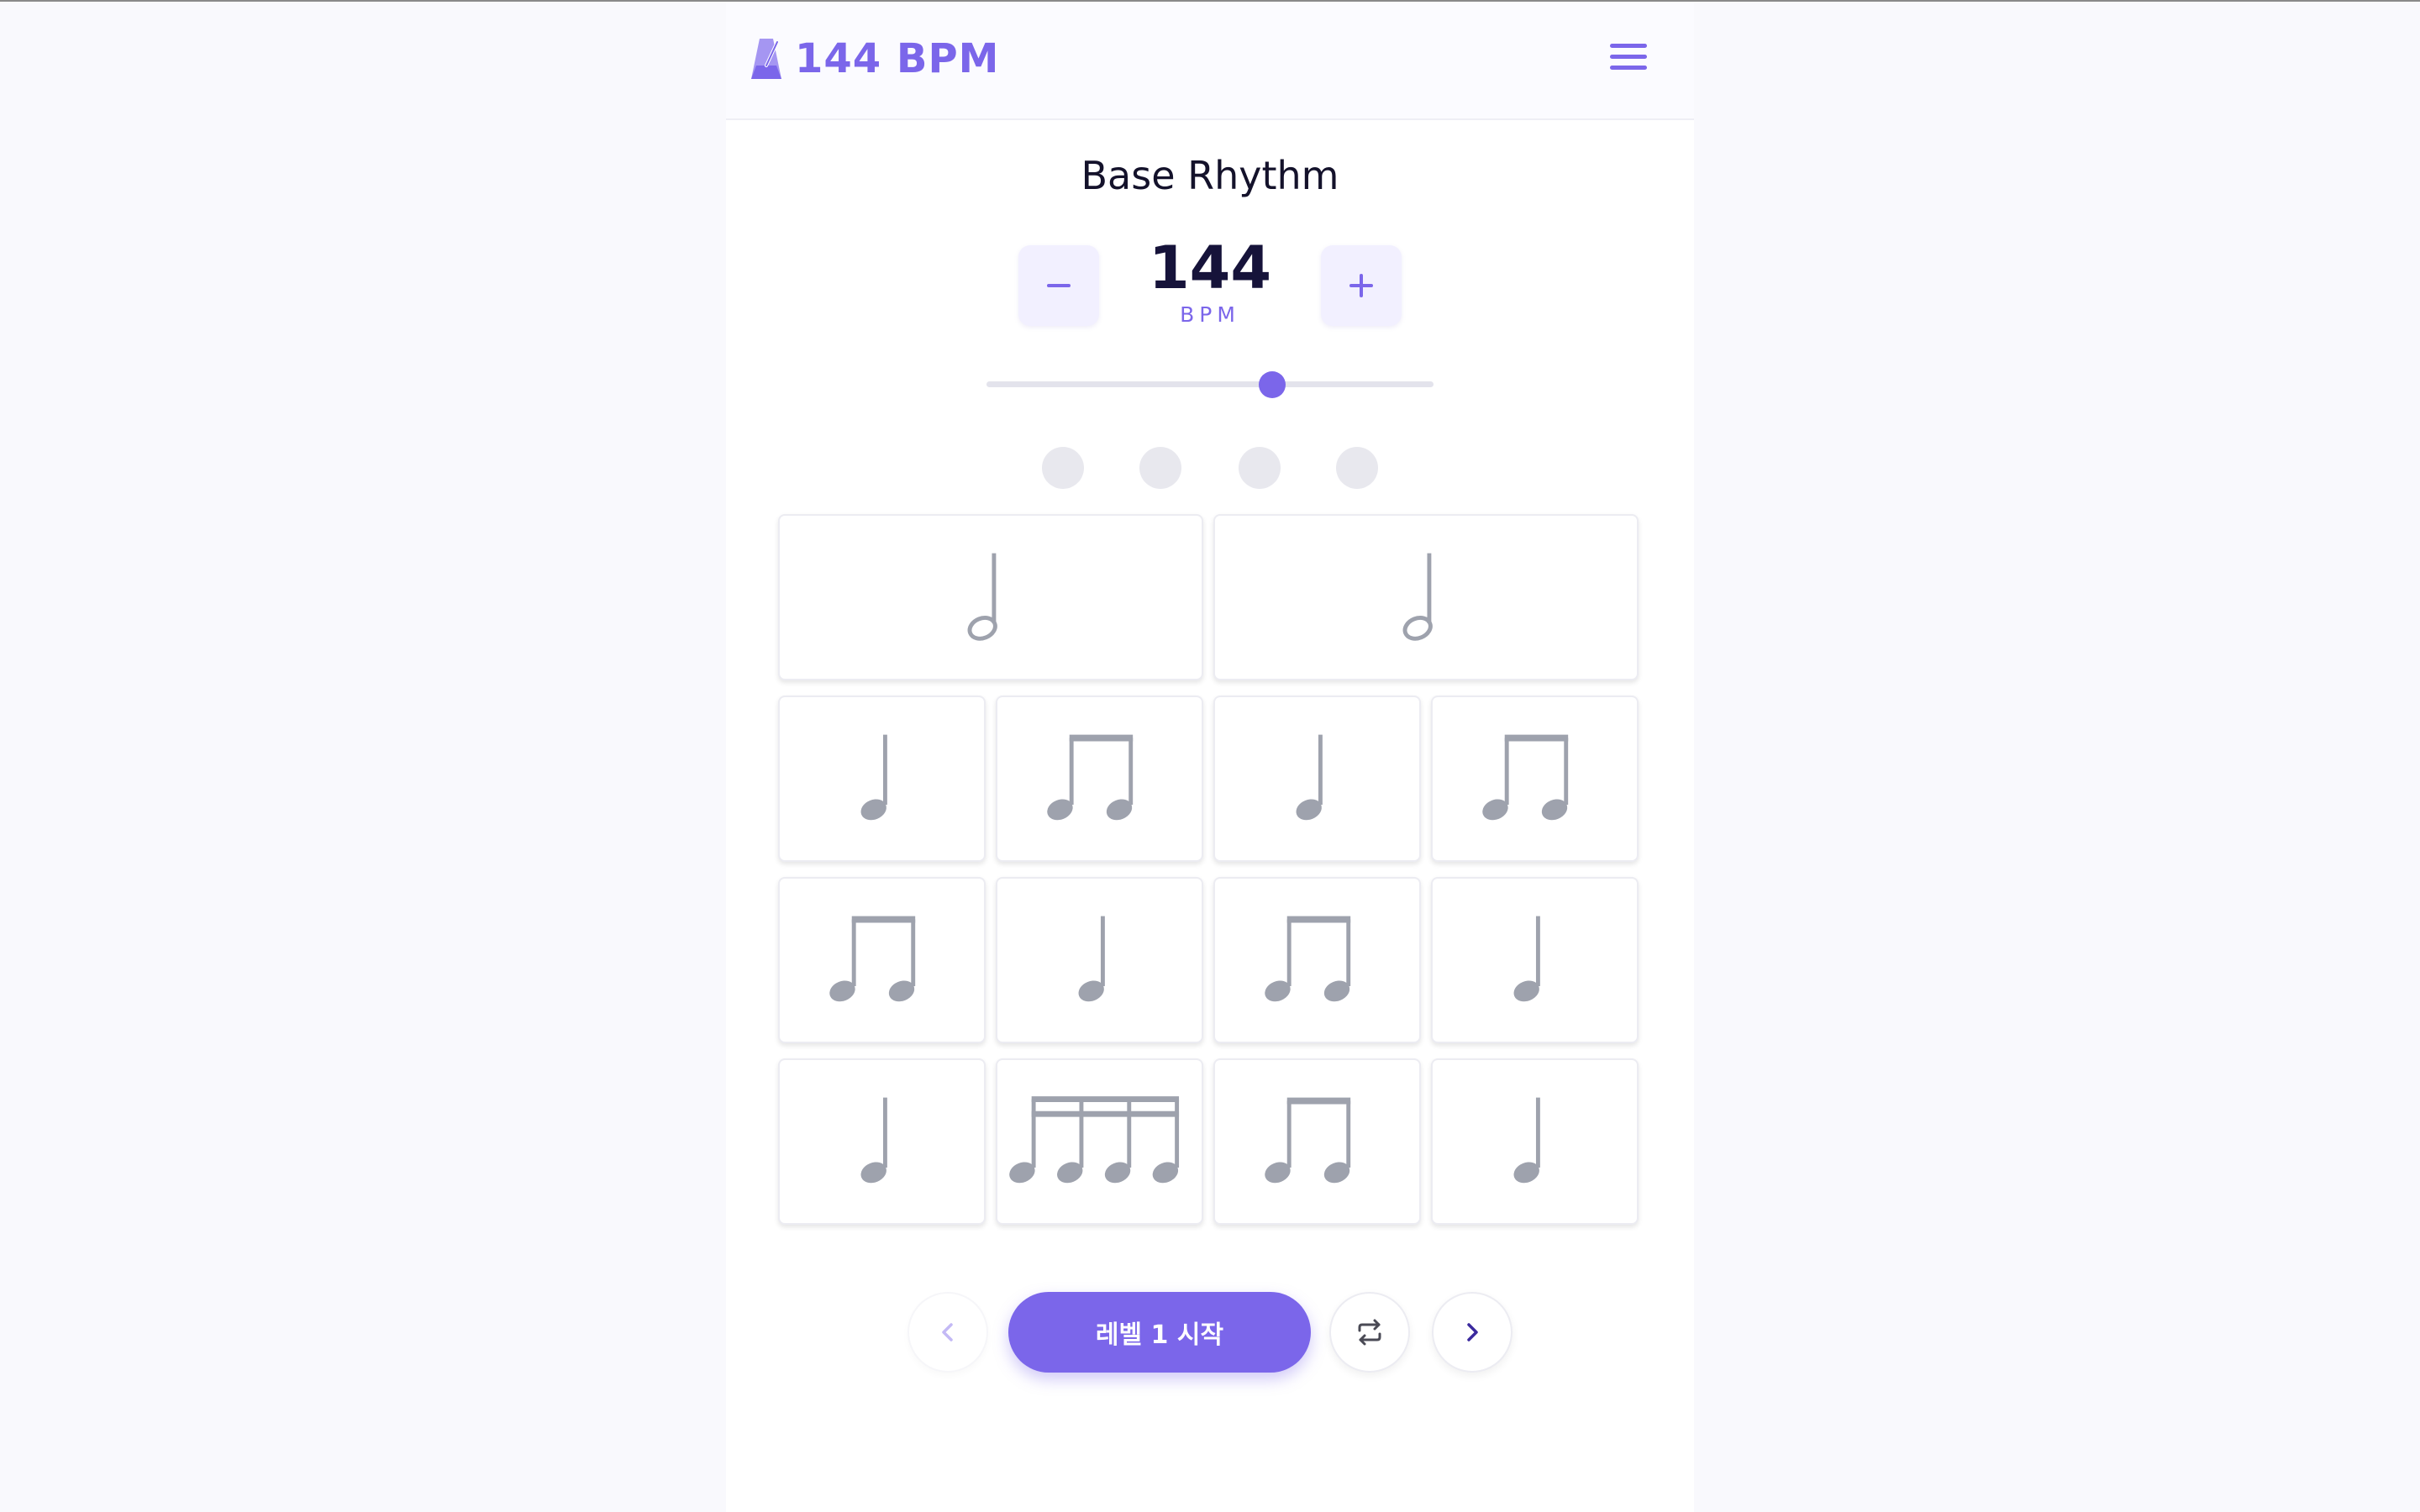 Image resolution: width=2420 pixels, height=1512 pixels. I want to click on next-level-button, so click(1472, 1332).